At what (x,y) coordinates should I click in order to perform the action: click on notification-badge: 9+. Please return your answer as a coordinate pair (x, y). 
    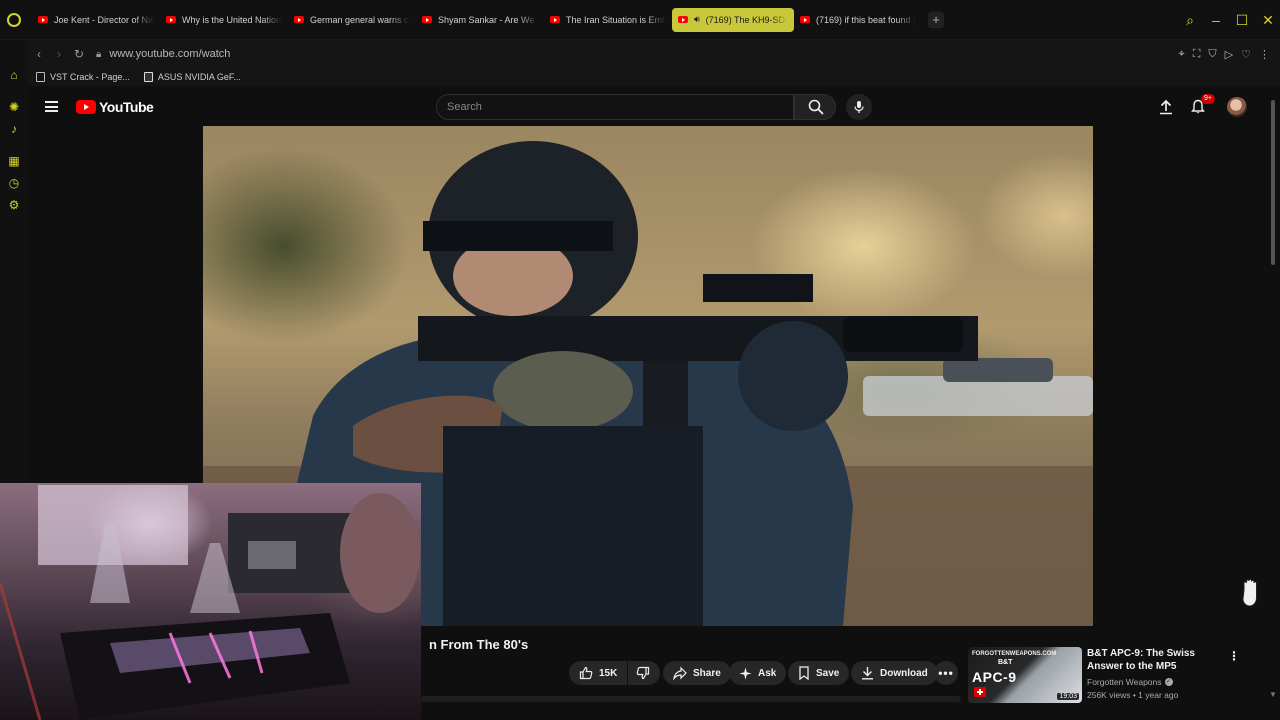
    Looking at the image, I should click on (1208, 99).